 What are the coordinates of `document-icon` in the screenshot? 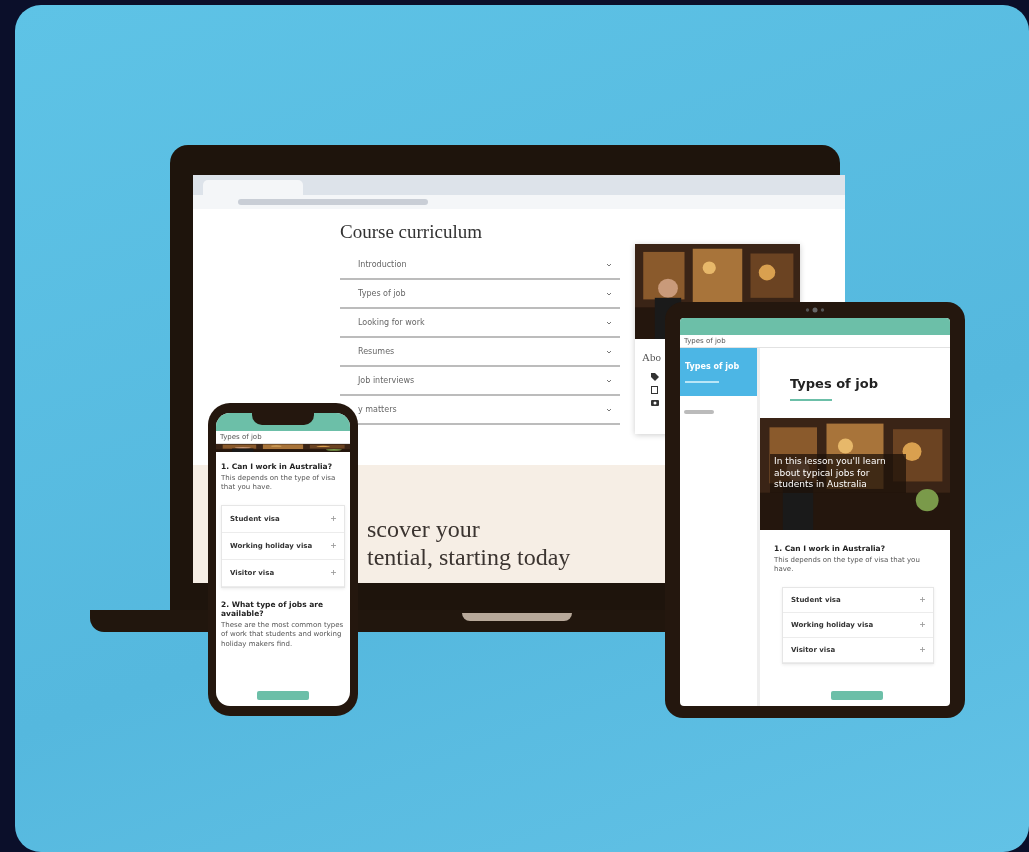 It's located at (654, 390).